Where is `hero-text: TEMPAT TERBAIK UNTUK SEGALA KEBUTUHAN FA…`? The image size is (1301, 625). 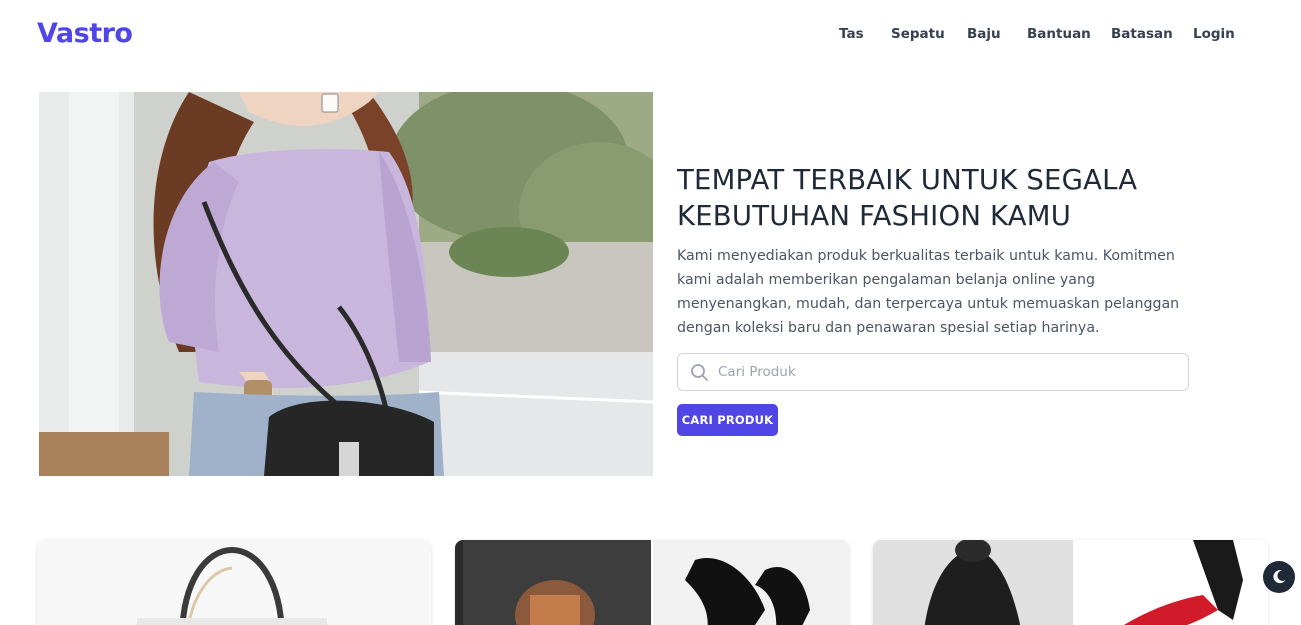
hero-text: TEMPAT TERBAIK UNTUK SEGALA KEBUTUHAN FA… is located at coordinates (937, 251).